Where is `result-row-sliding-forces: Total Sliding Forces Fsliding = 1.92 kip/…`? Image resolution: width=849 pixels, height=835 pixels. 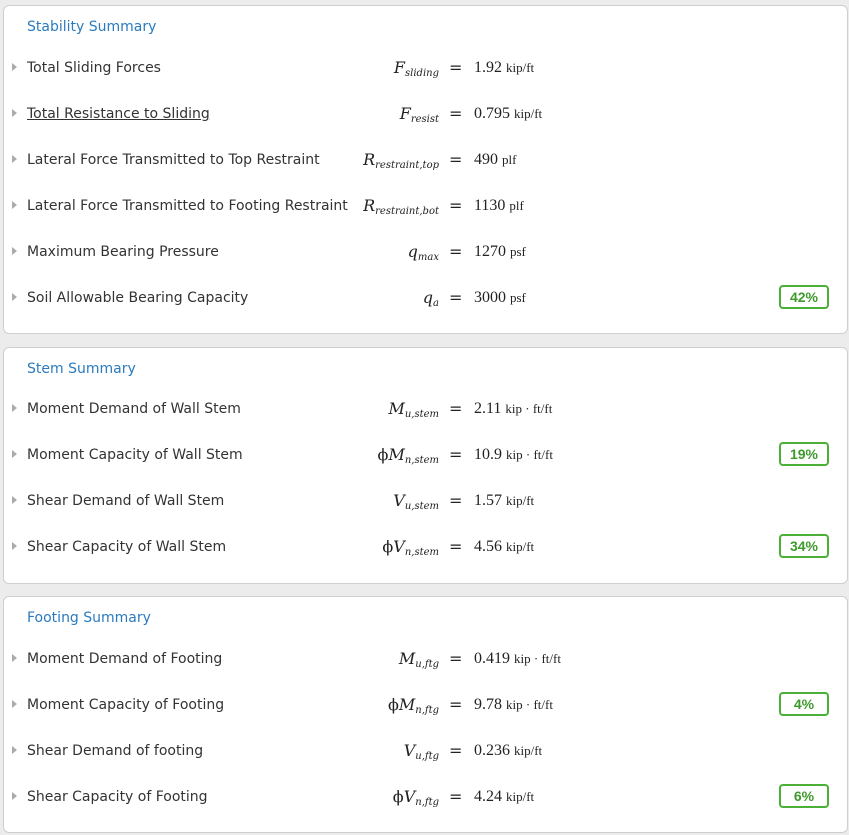 result-row-sliding-forces: Total Sliding Forces Fsliding = 1.92 kip/… is located at coordinates (425, 68).